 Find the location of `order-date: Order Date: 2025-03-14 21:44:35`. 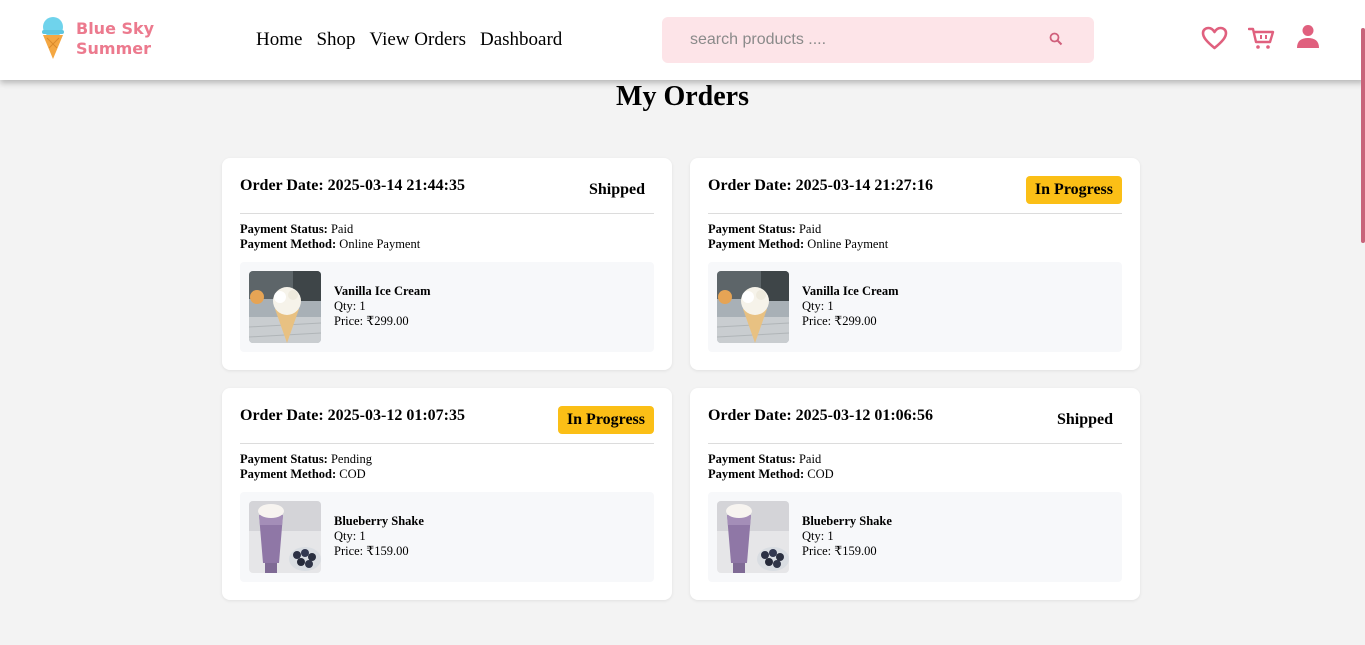

order-date: Order Date: 2025-03-14 21:44:35 is located at coordinates (352, 185).